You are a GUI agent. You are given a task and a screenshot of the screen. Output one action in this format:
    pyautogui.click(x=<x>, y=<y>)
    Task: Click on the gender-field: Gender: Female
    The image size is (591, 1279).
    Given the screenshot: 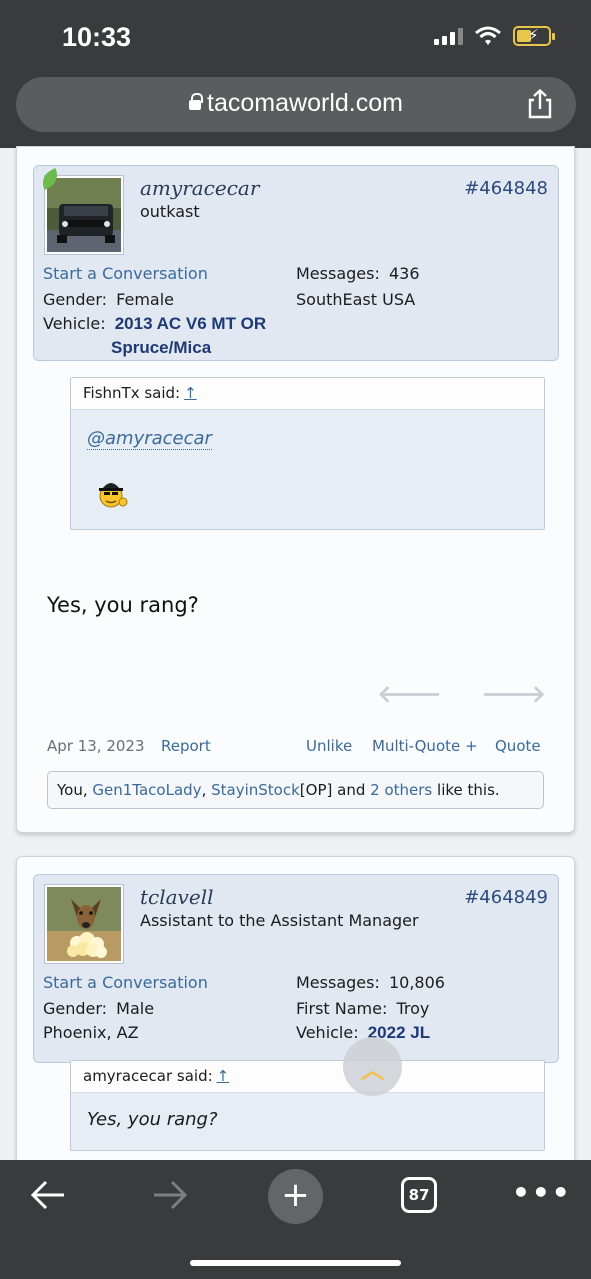 What is the action you would take?
    pyautogui.click(x=108, y=299)
    